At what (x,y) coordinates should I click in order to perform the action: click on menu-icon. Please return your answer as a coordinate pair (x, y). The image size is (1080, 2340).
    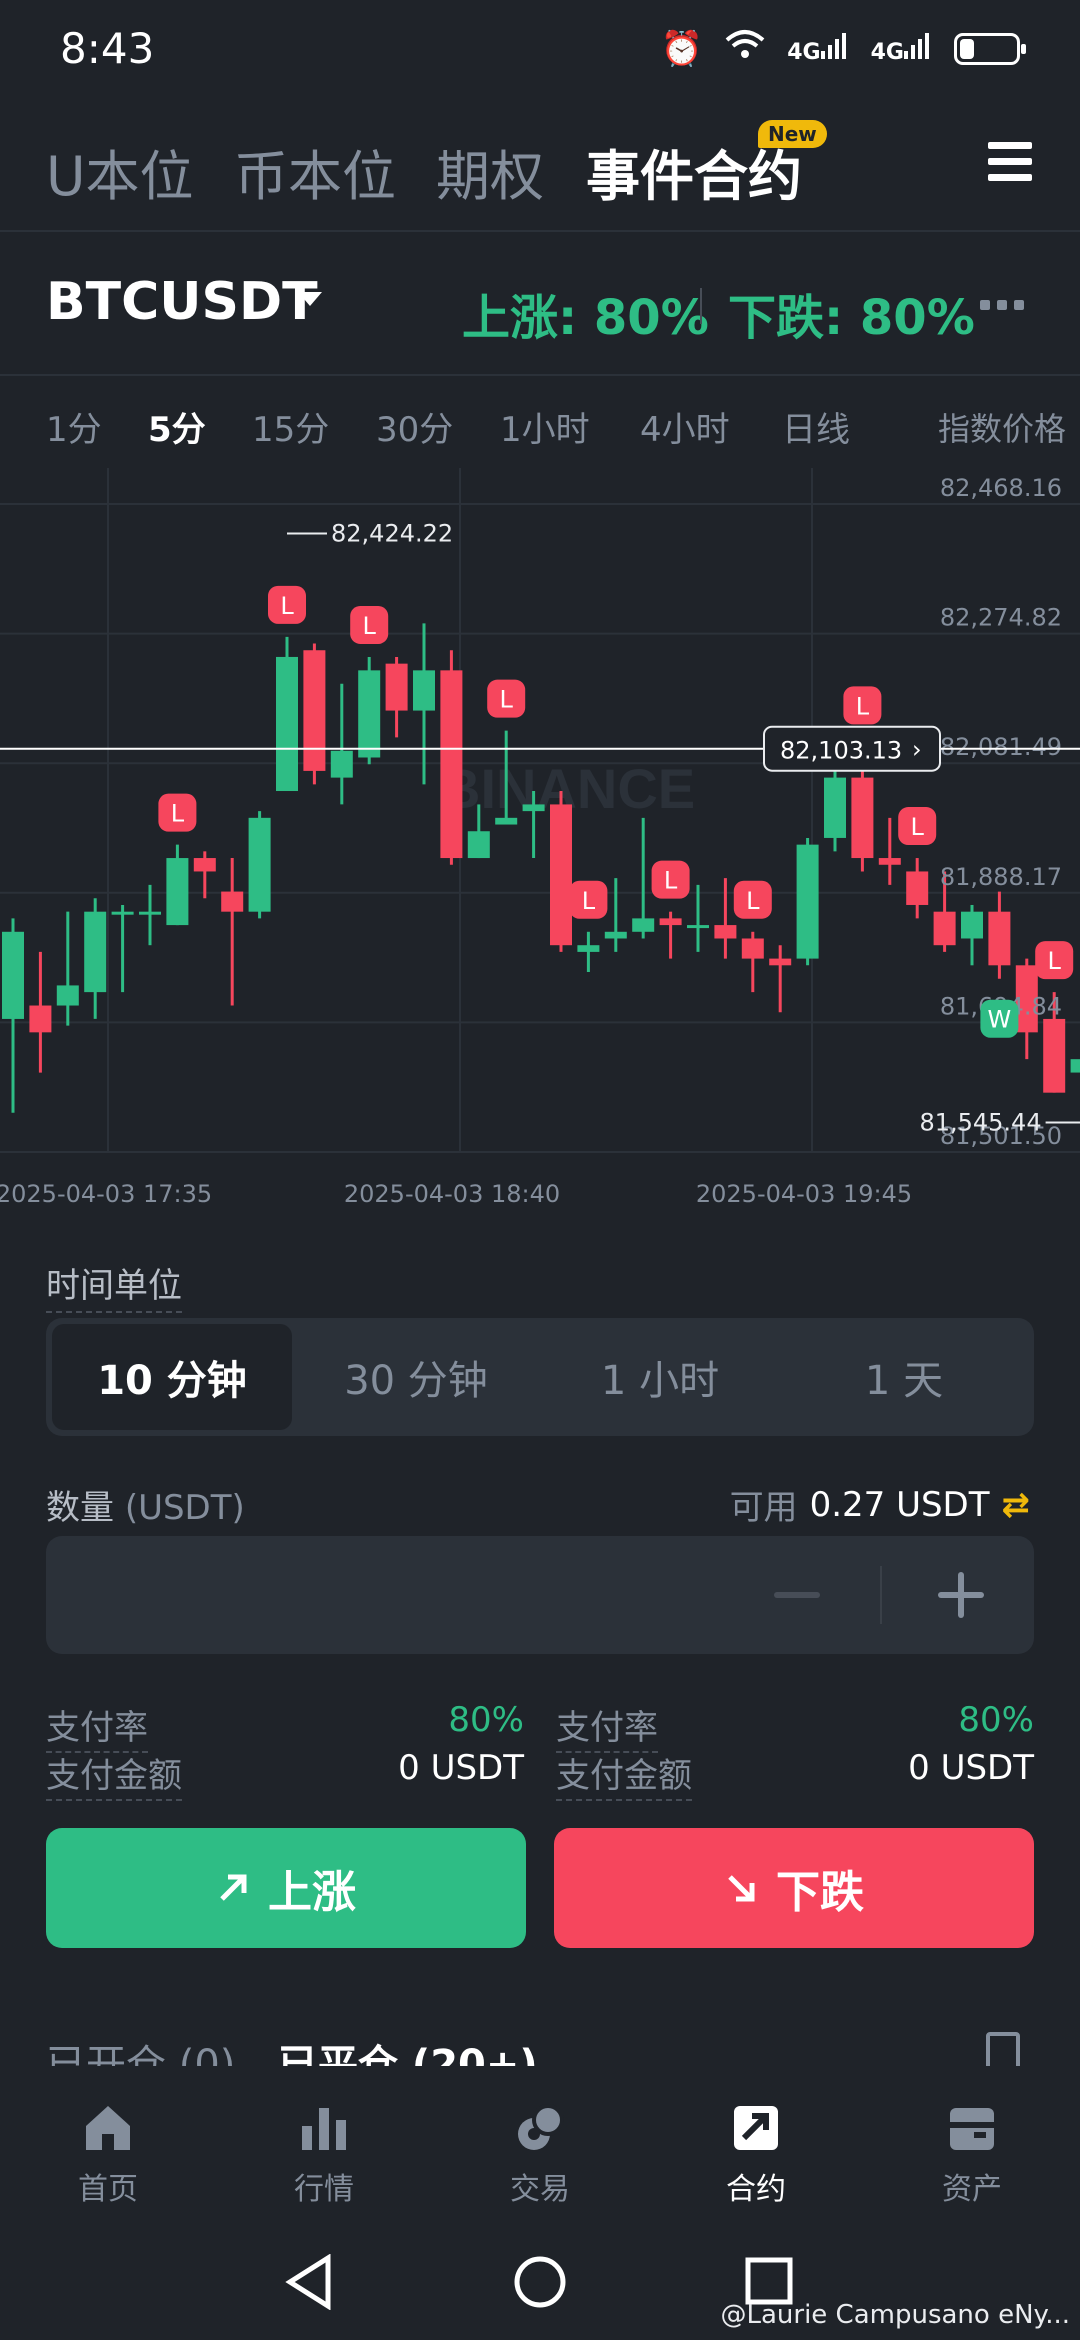
    Looking at the image, I should click on (1010, 162).